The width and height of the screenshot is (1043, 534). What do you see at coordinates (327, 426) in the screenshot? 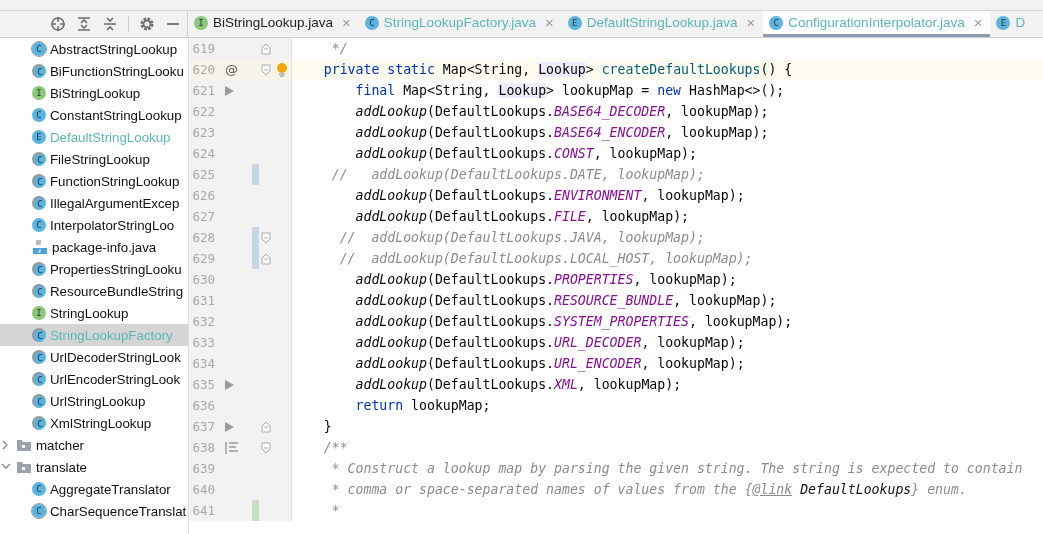
I see `code-line: }` at bounding box center [327, 426].